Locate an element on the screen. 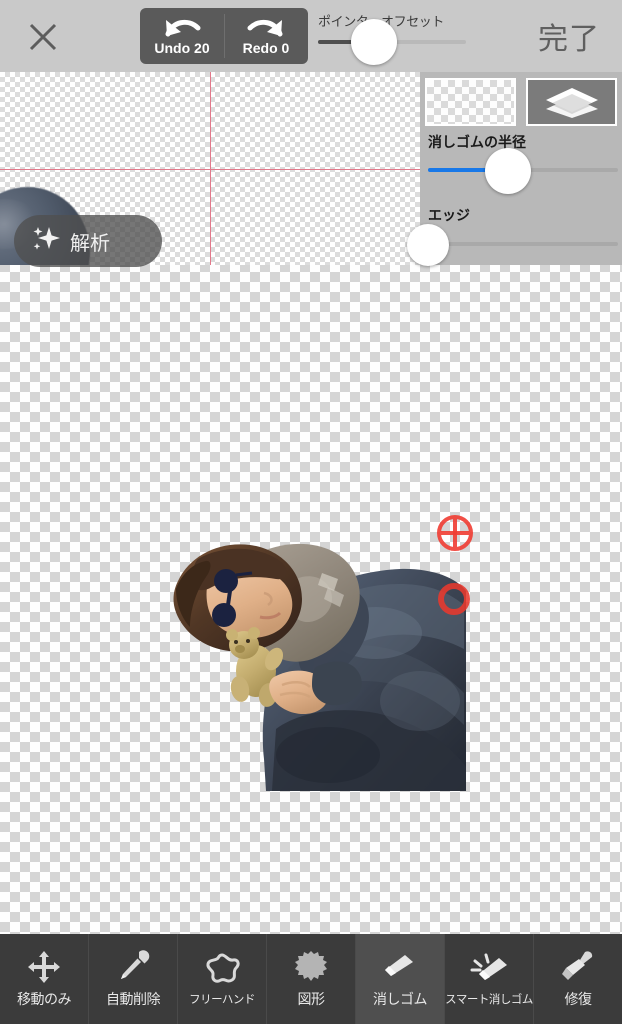  undo-button: Undo 20 is located at coordinates (182, 36).